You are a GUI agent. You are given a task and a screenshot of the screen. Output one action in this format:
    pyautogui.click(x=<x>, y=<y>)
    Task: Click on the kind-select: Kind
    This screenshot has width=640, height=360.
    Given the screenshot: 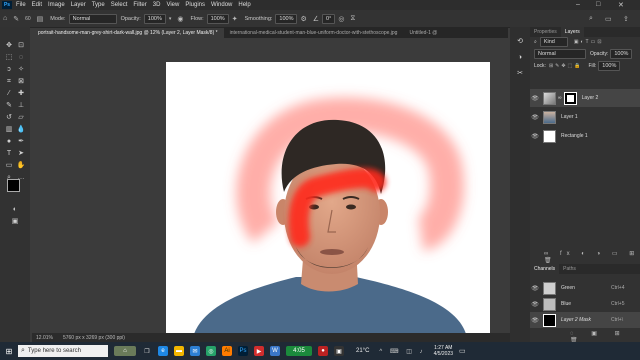 What is the action you would take?
    pyautogui.click(x=553, y=42)
    